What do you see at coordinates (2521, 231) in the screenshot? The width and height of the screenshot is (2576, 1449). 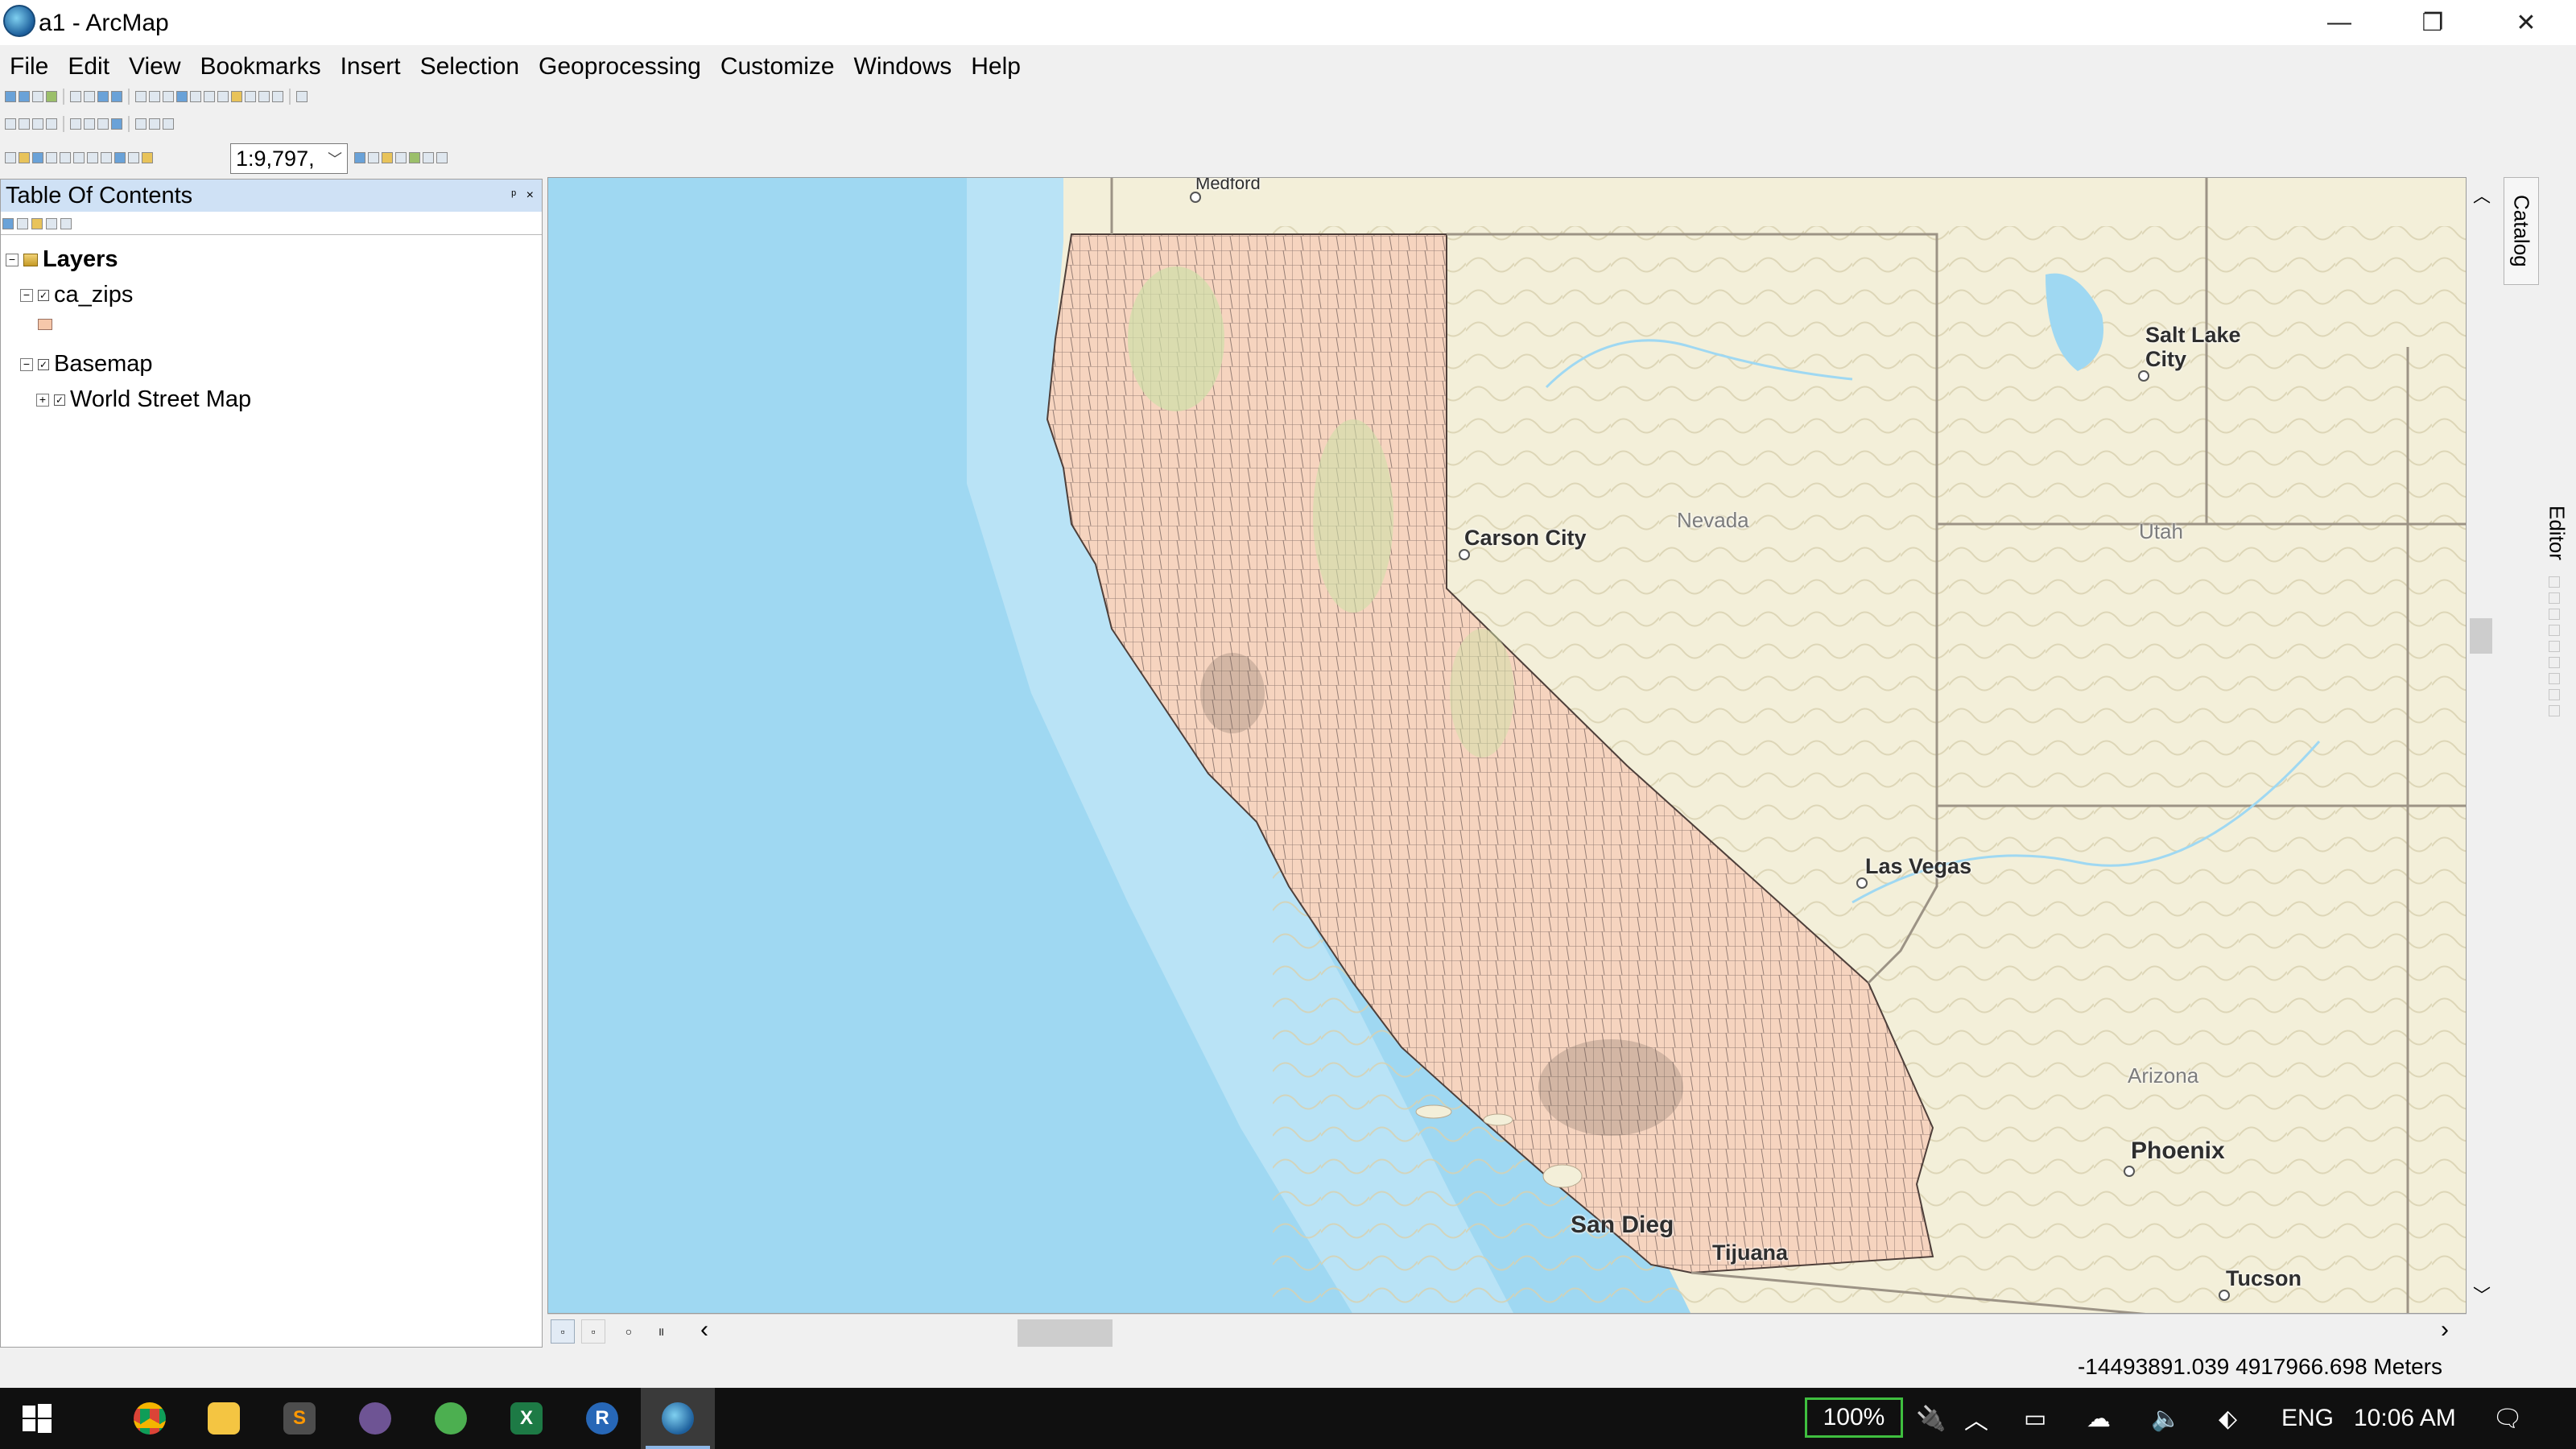 I see `catalog-tab: Catalog` at bounding box center [2521, 231].